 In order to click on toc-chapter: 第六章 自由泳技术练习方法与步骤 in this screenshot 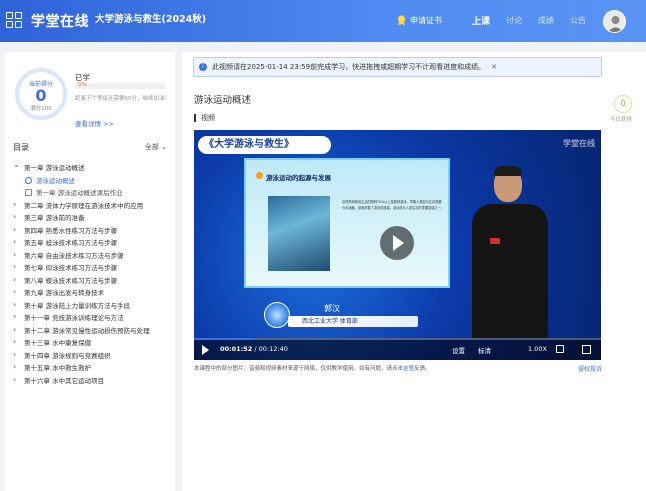, I will do `click(90, 256)`.